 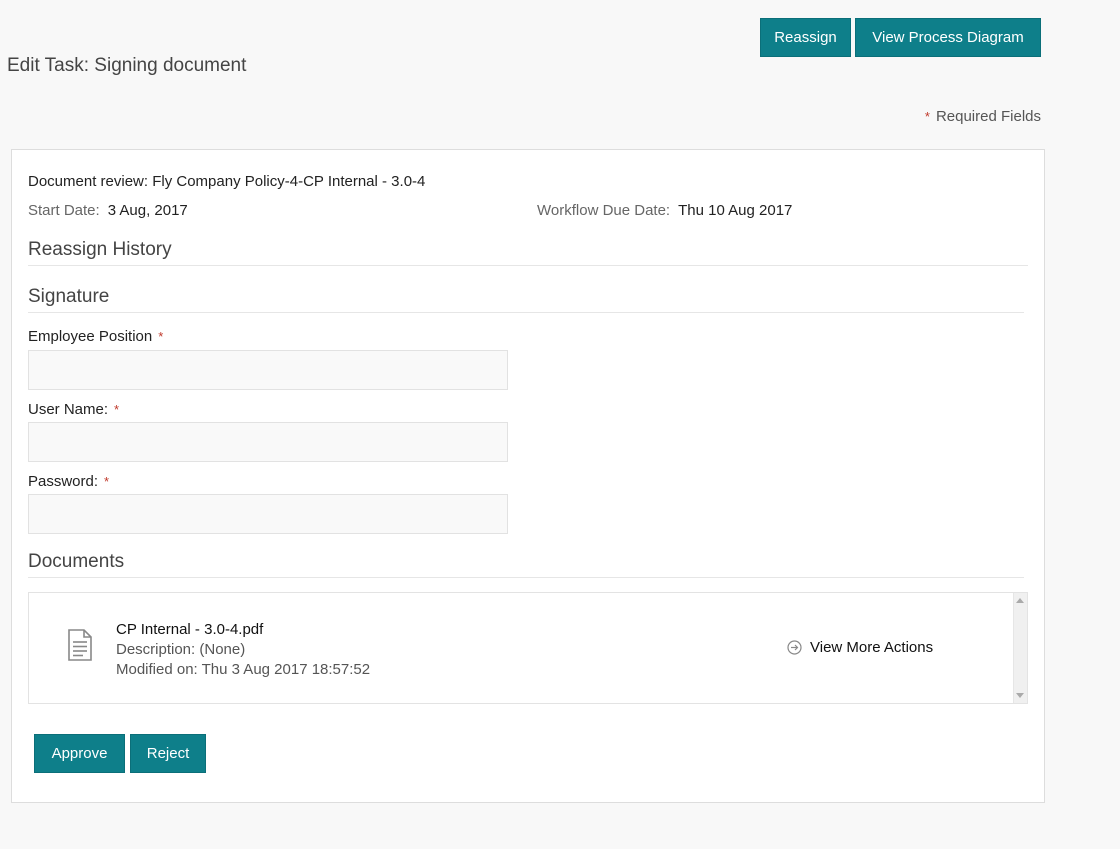 I want to click on due-date-label: Workflow Due Date:, so click(x=604, y=210).